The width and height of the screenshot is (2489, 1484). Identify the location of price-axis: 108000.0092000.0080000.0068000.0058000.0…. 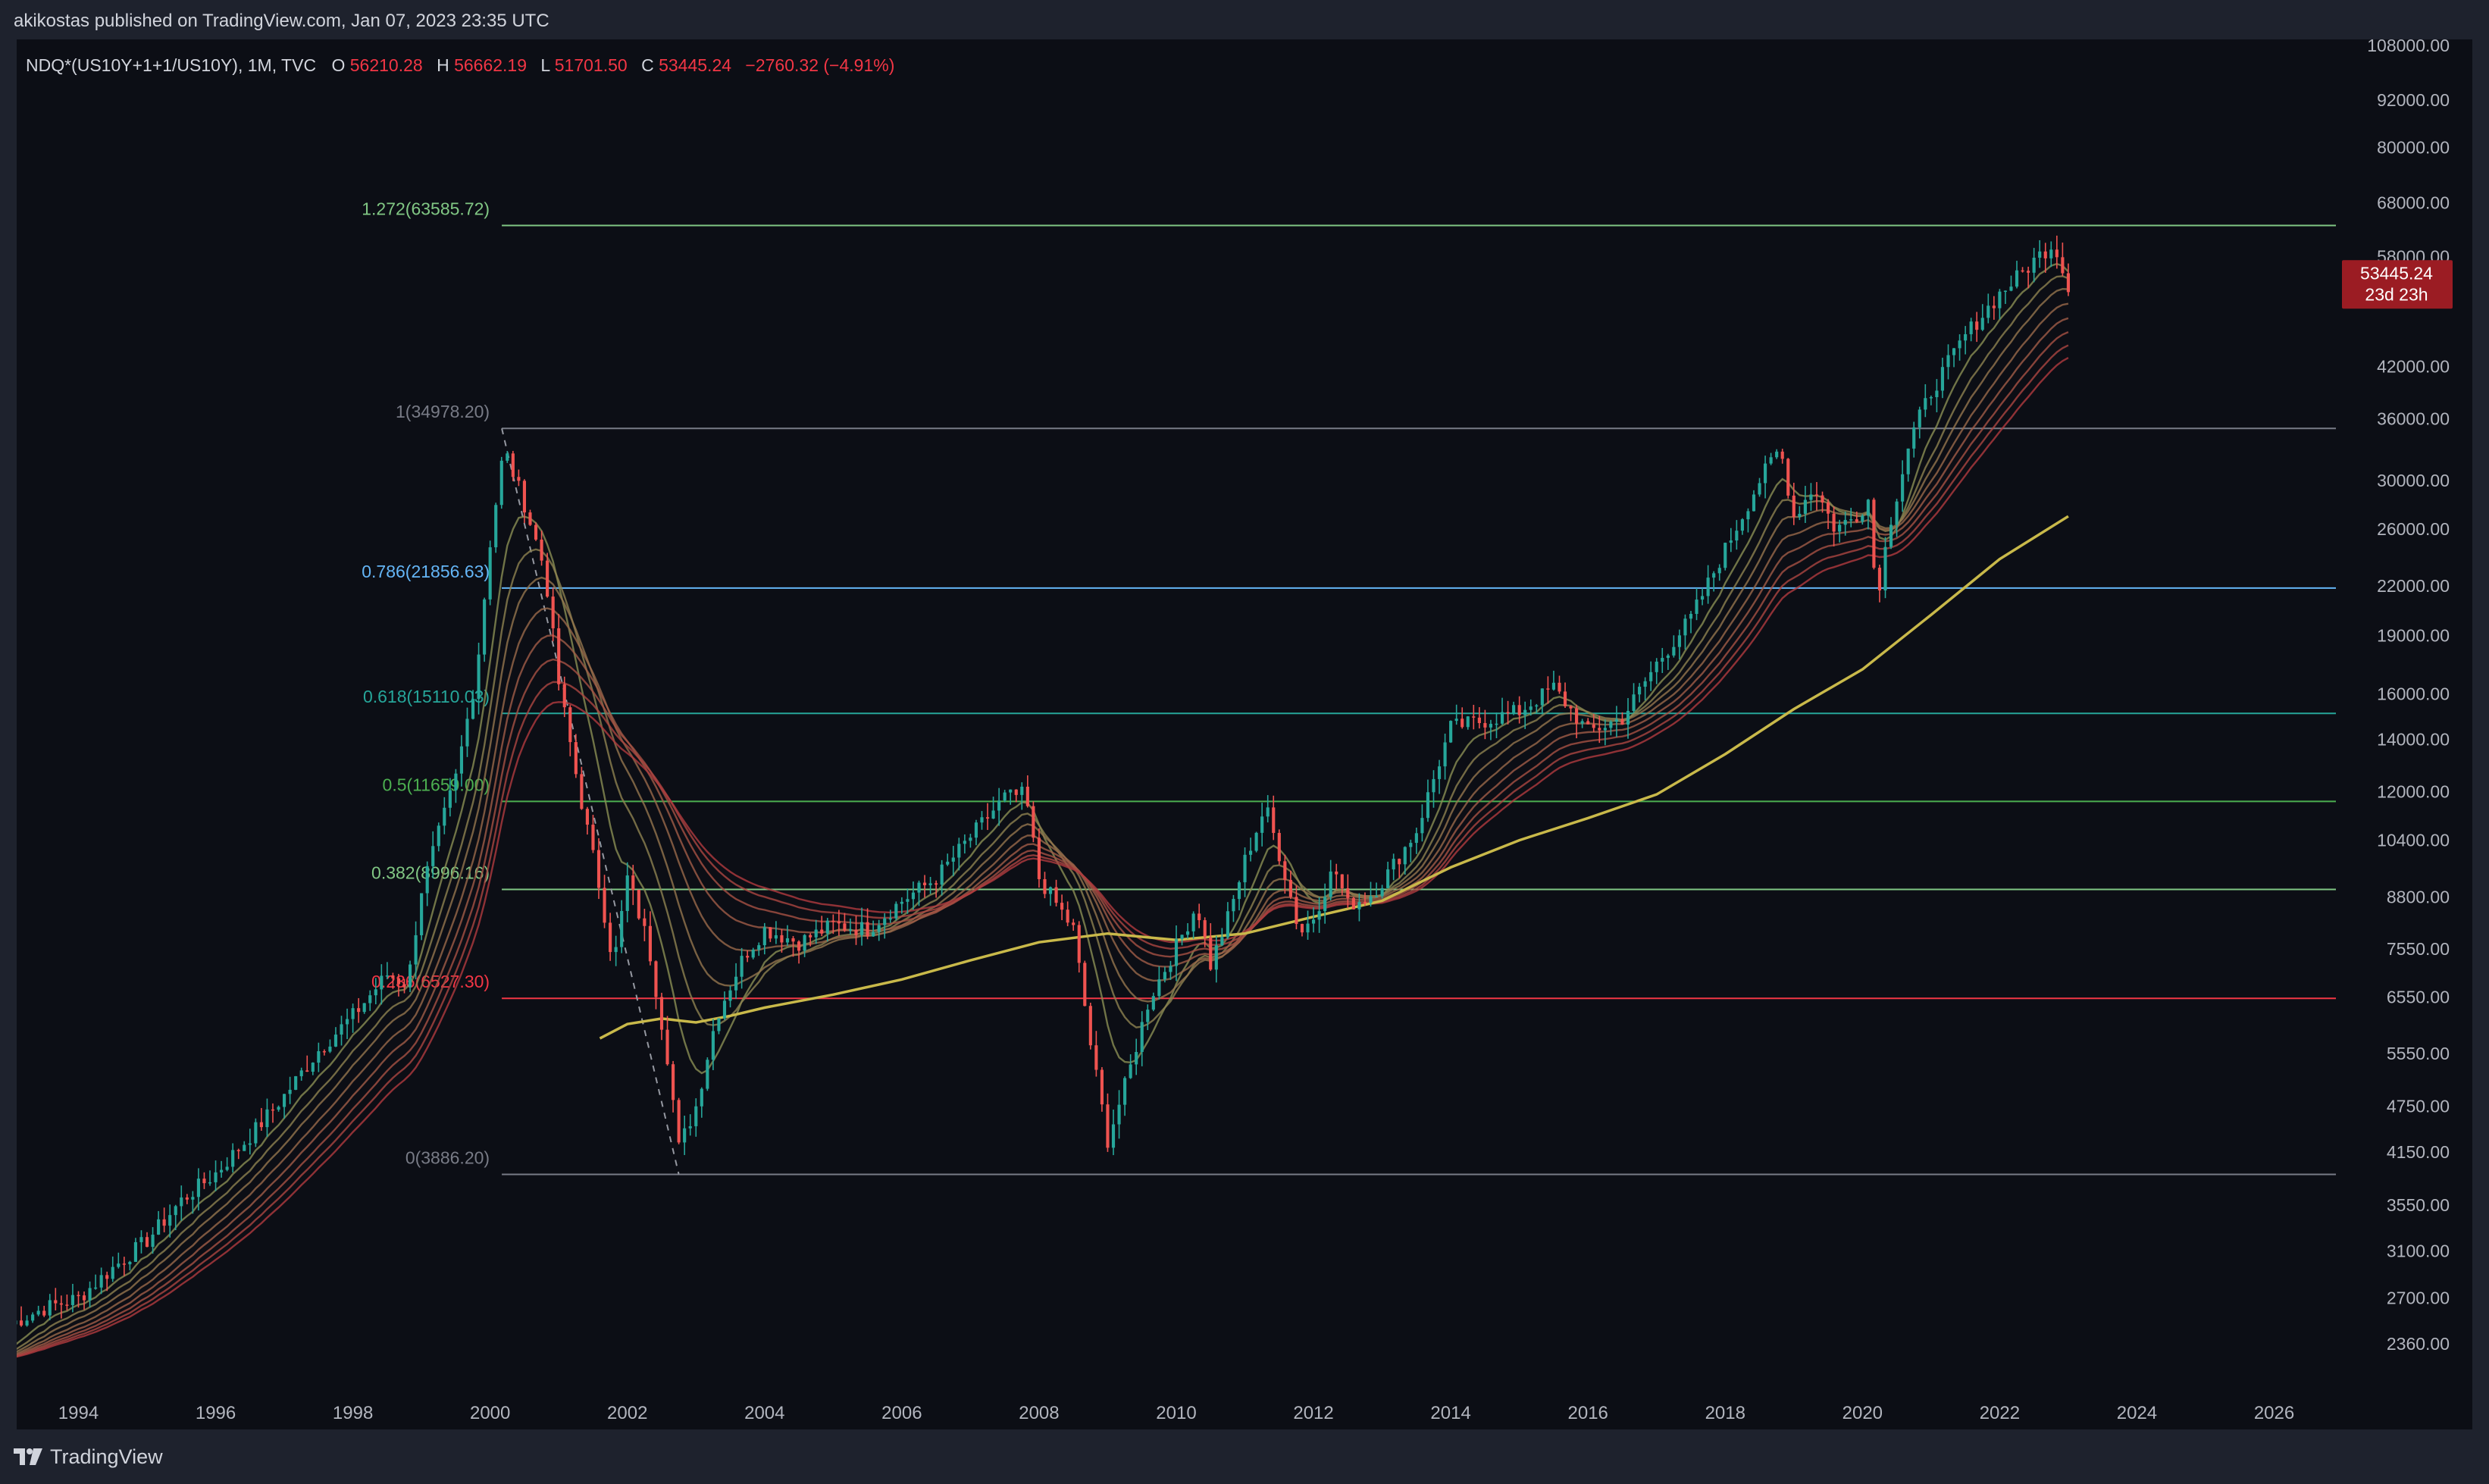
(2404, 734).